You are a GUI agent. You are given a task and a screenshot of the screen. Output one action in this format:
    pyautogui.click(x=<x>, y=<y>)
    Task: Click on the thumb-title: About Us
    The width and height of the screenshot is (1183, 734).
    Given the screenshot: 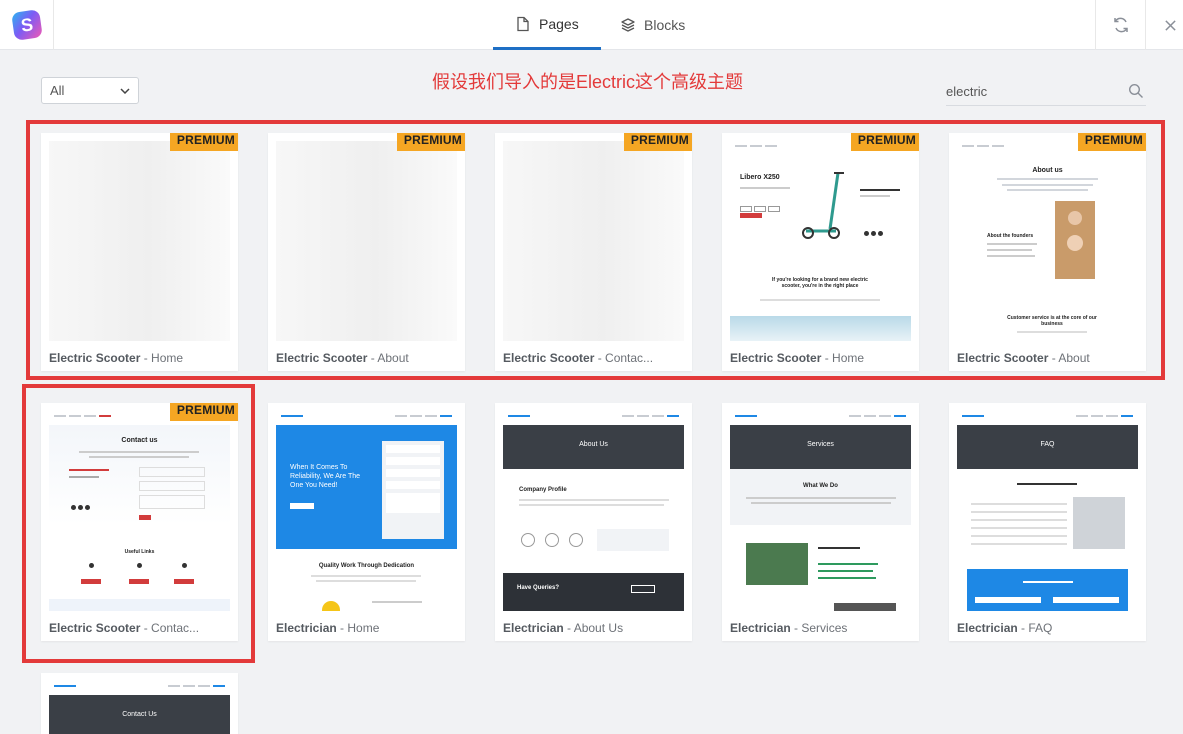 What is the action you would take?
    pyautogui.click(x=593, y=447)
    